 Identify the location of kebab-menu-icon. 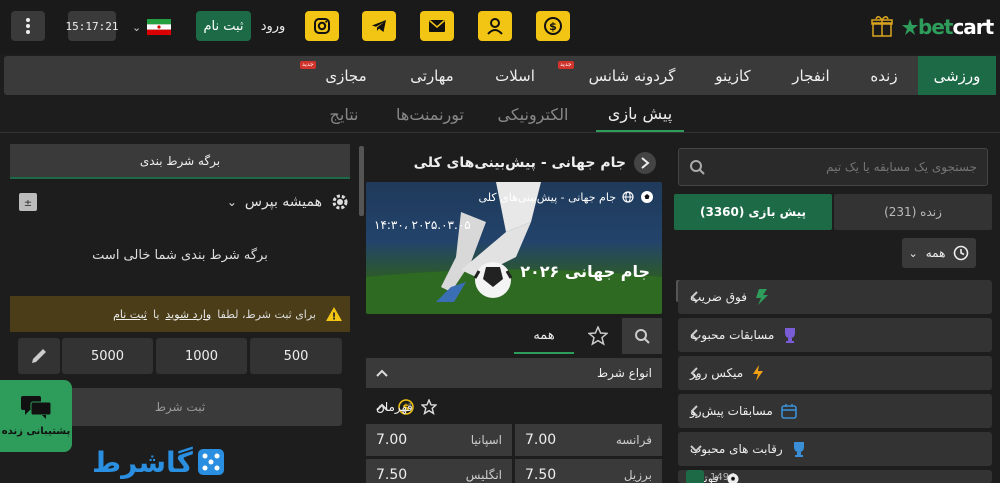
(28, 26).